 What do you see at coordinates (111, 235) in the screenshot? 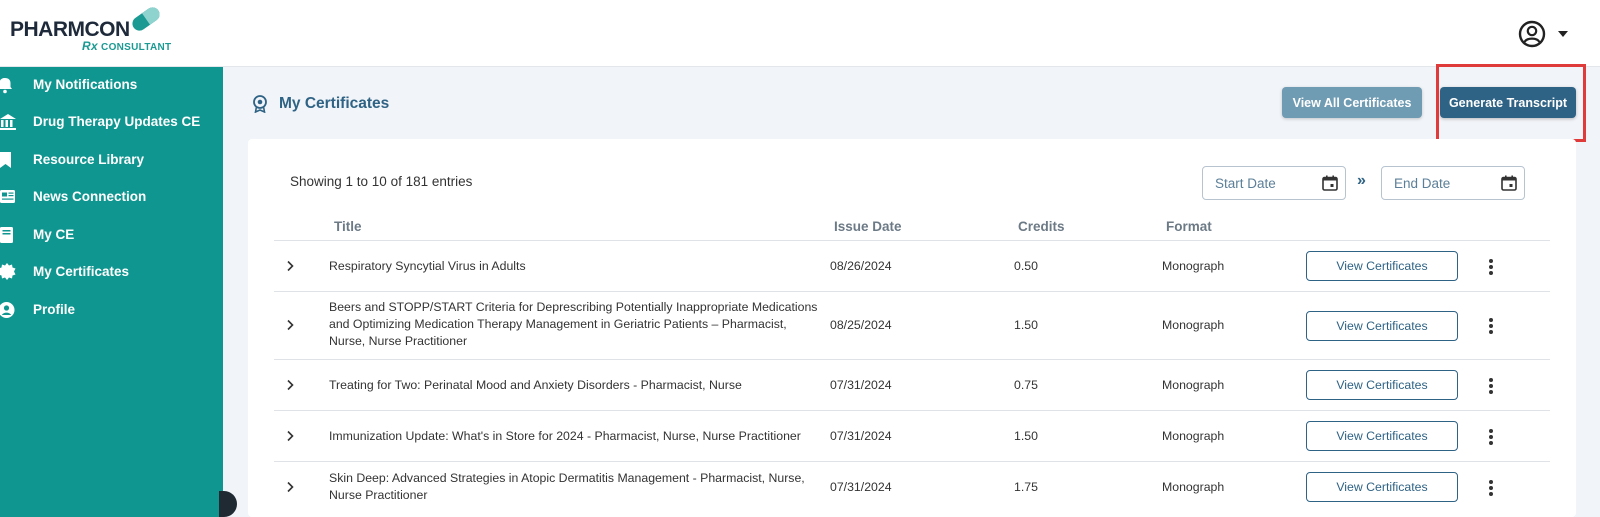
I see `sidebar-item-my-ce: My CE` at bounding box center [111, 235].